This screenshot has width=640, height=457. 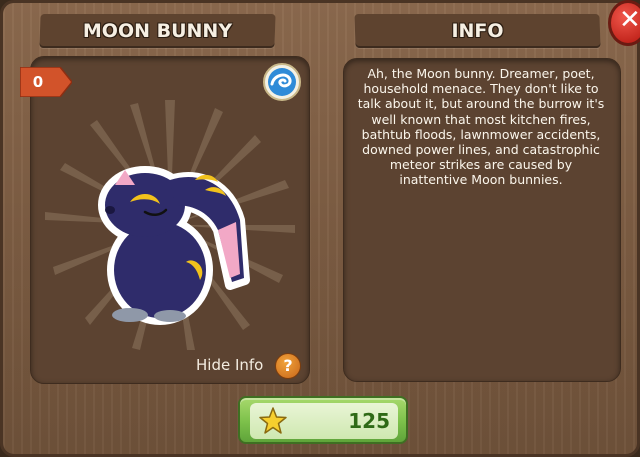 What do you see at coordinates (288, 366) in the screenshot?
I see `question-icon: ?` at bounding box center [288, 366].